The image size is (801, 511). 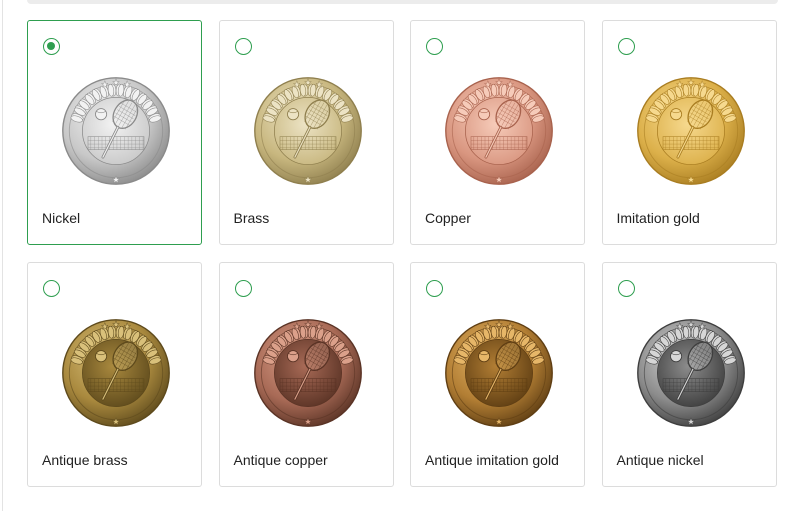 I want to click on finish-option-card: Copper, so click(x=497, y=132).